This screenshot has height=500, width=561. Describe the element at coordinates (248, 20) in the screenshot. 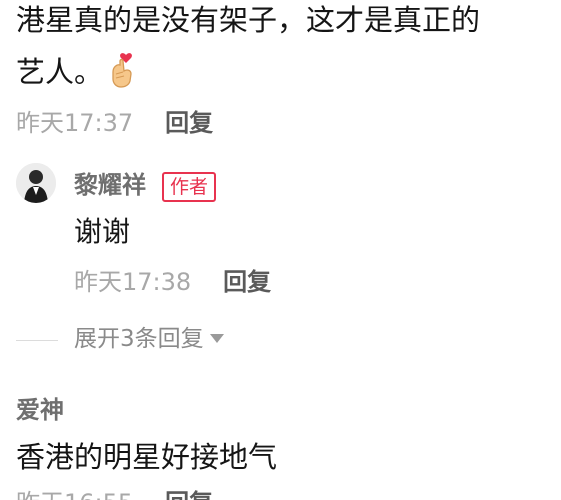

I see `comment-text-line: 港星真的是没有架子，这才是真正的` at that location.